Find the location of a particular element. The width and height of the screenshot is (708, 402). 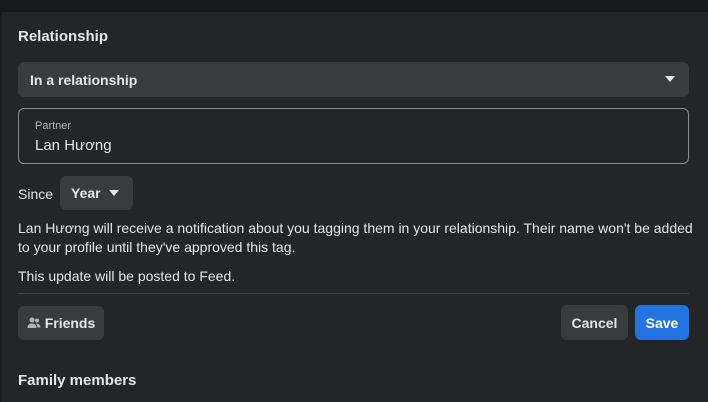

left-border is located at coordinates (1, 207).